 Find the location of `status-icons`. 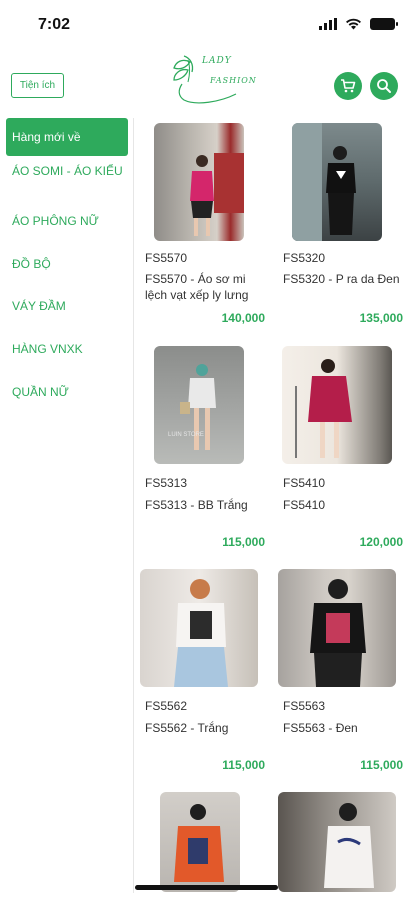

status-icons is located at coordinates (358, 24).